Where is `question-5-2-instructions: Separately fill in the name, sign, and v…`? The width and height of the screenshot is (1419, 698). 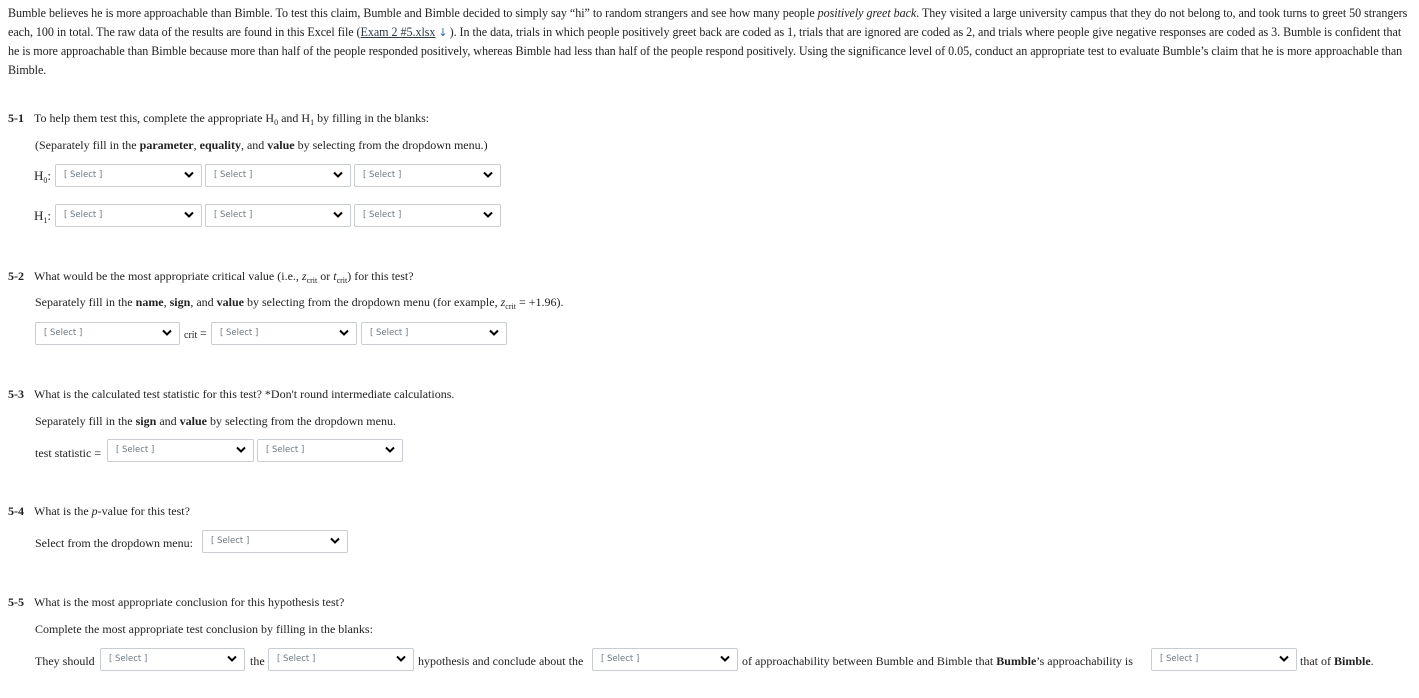 question-5-2-instructions: Separately fill in the name, sign, and v… is located at coordinates (299, 303).